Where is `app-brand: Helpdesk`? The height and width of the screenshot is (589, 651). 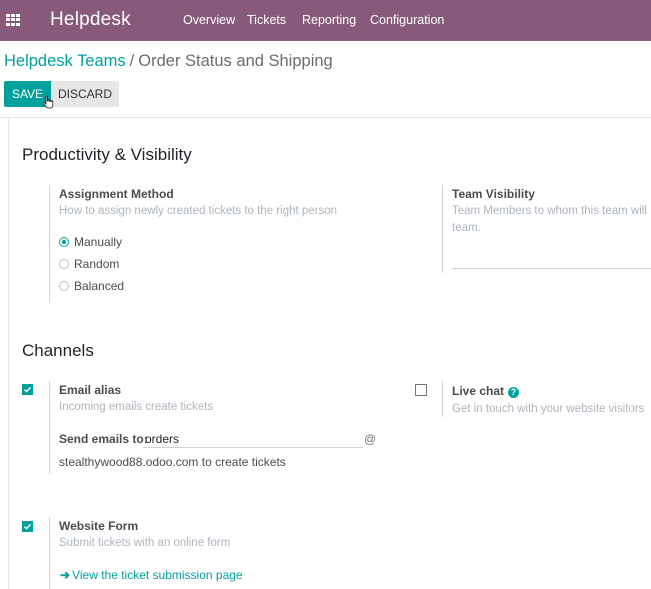 app-brand: Helpdesk is located at coordinates (90, 20).